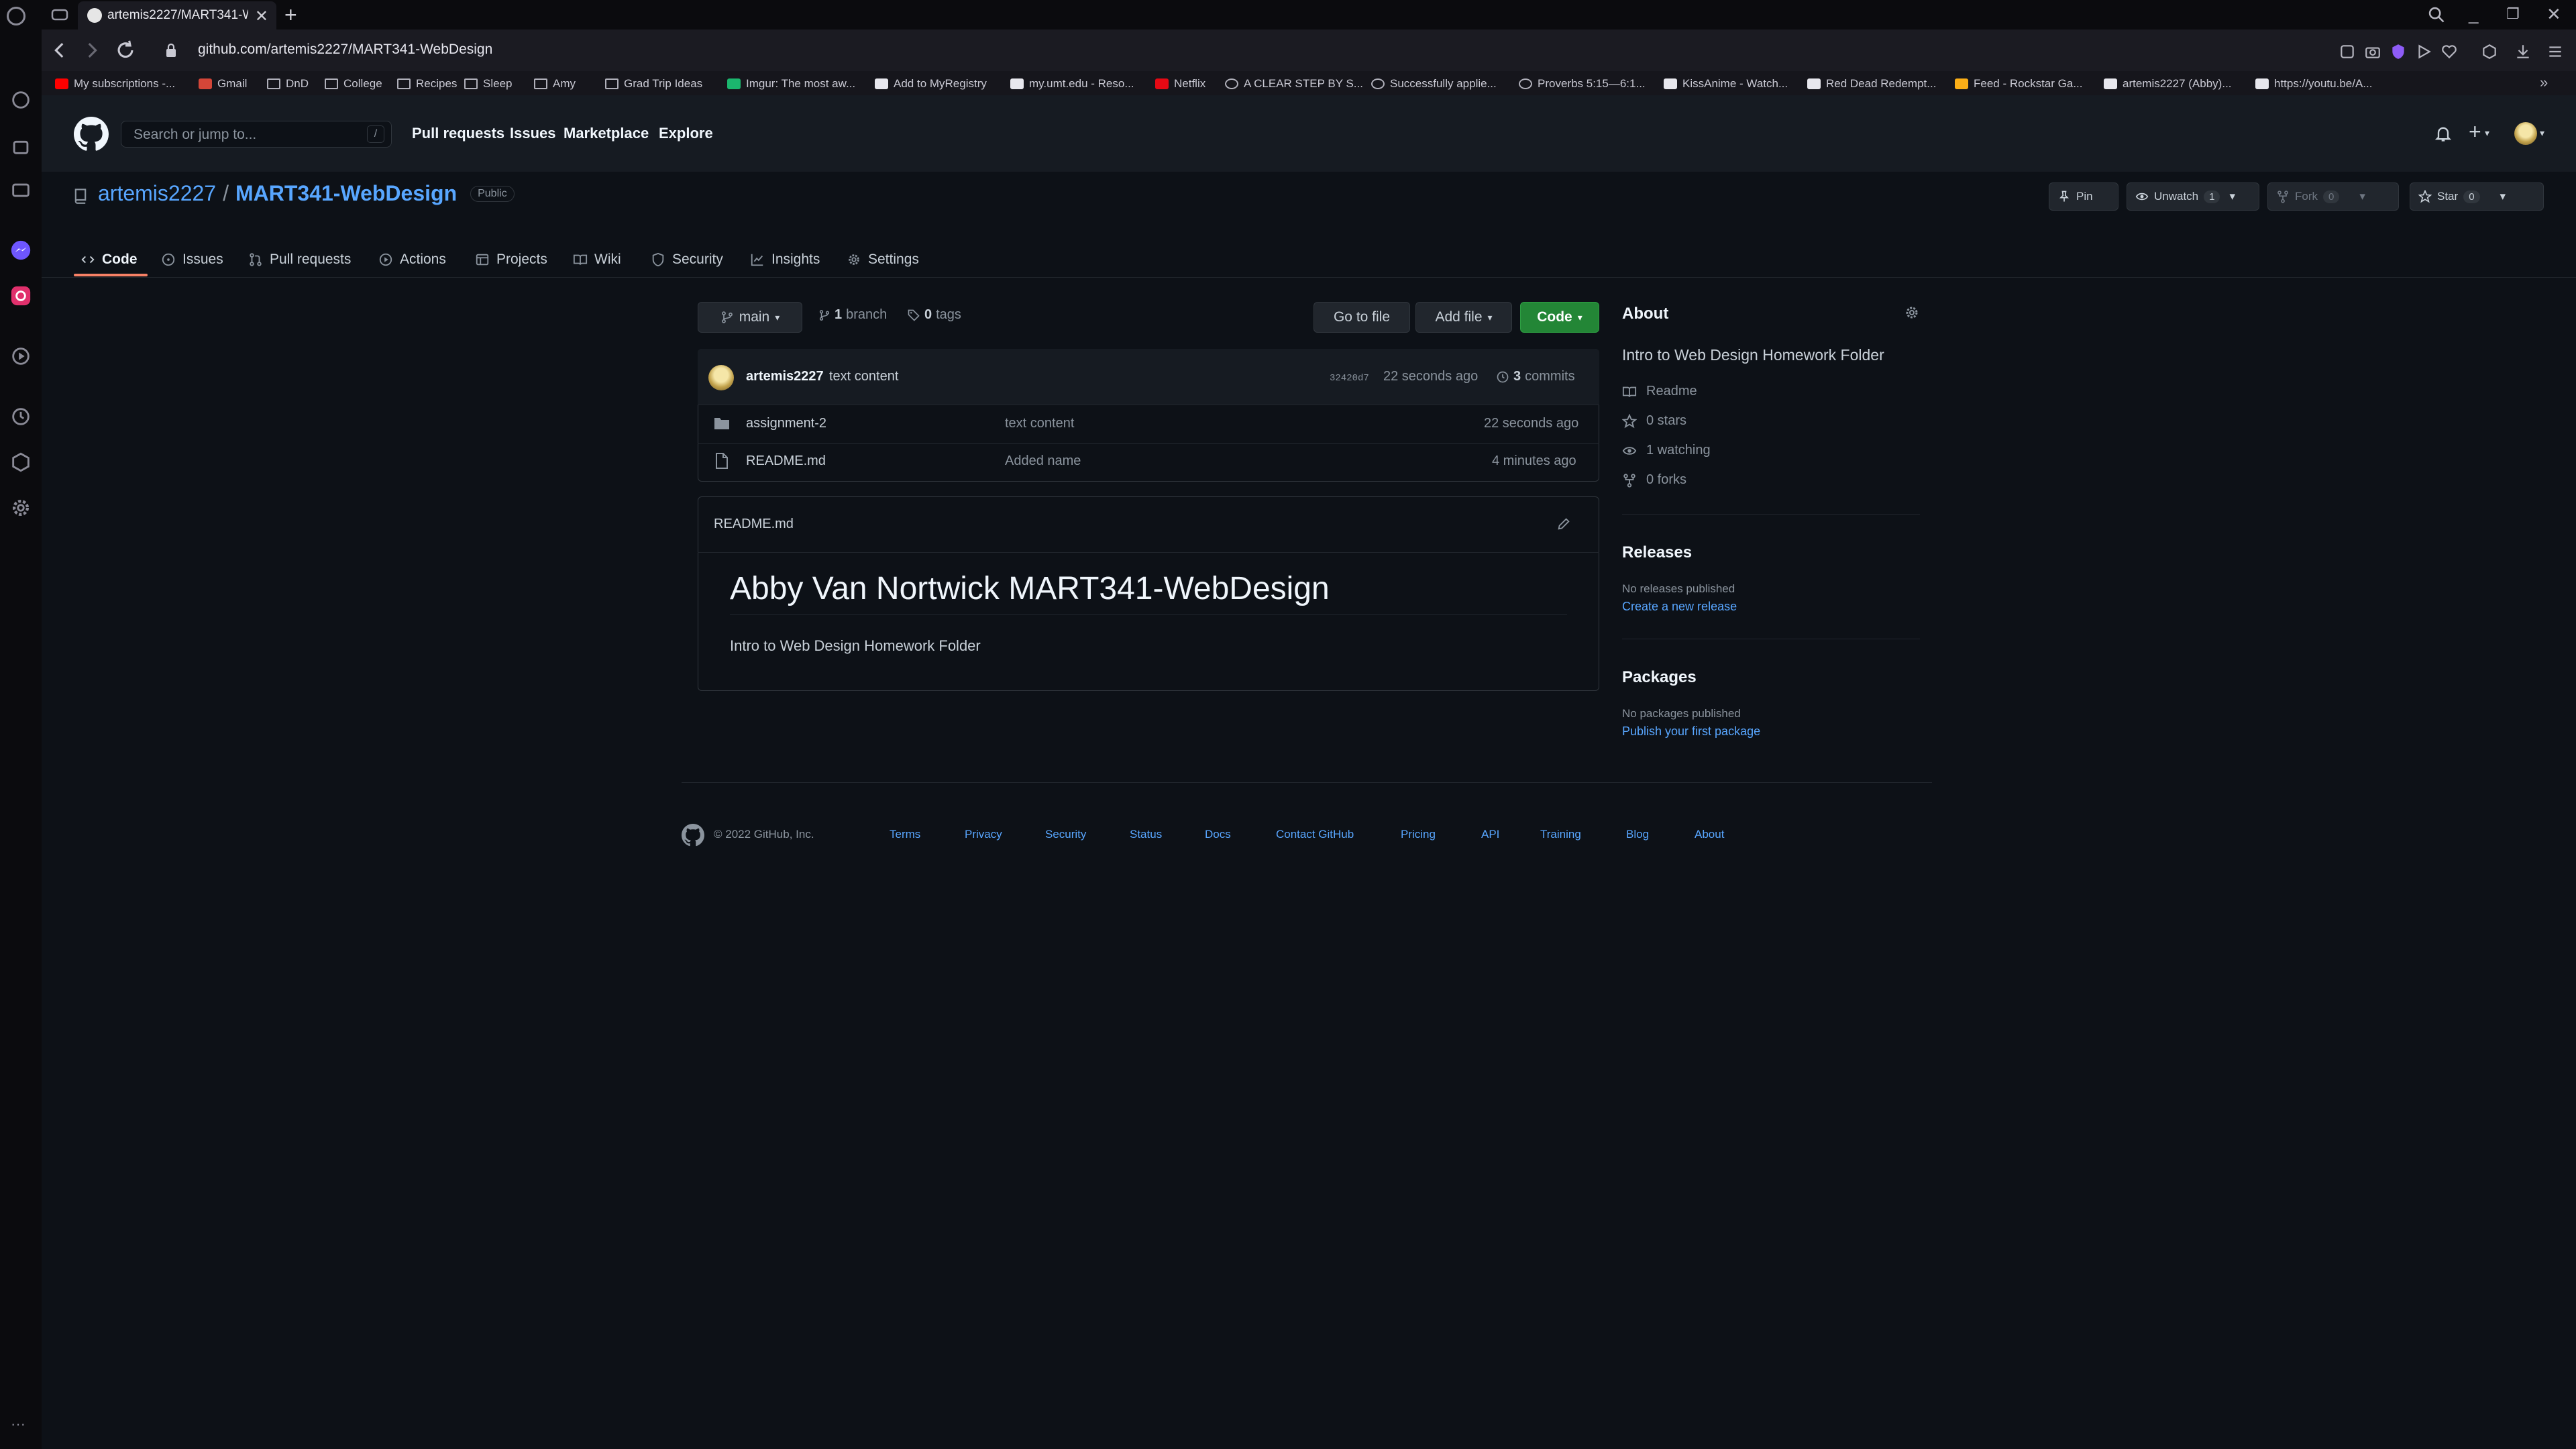 The image size is (2576, 1449). I want to click on footer-link-terms: Terms, so click(905, 834).